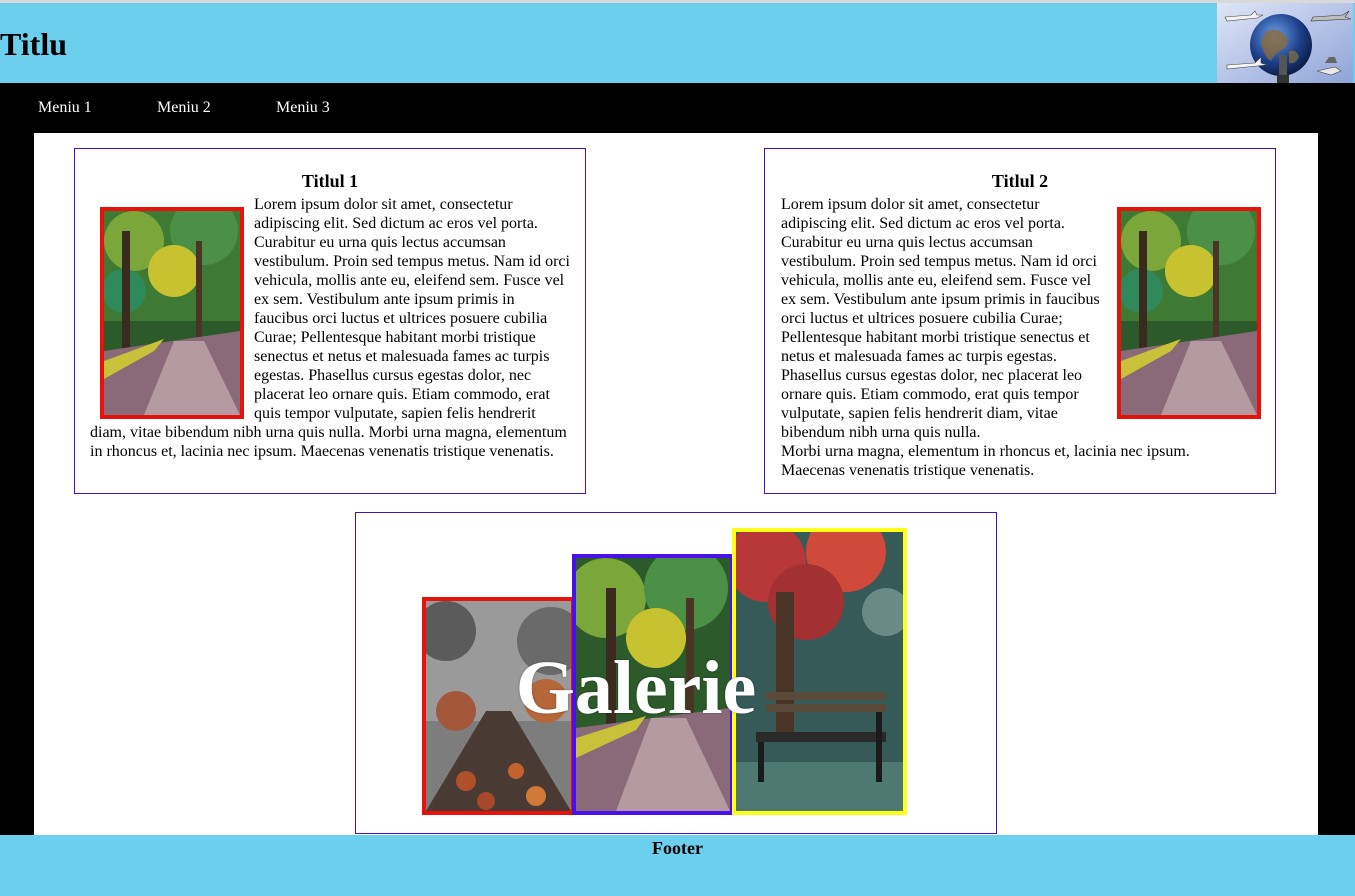 This screenshot has height=896, width=1355. Describe the element at coordinates (303, 107) in the screenshot. I see `nav-item-meniu-3: Meniu 3` at that location.